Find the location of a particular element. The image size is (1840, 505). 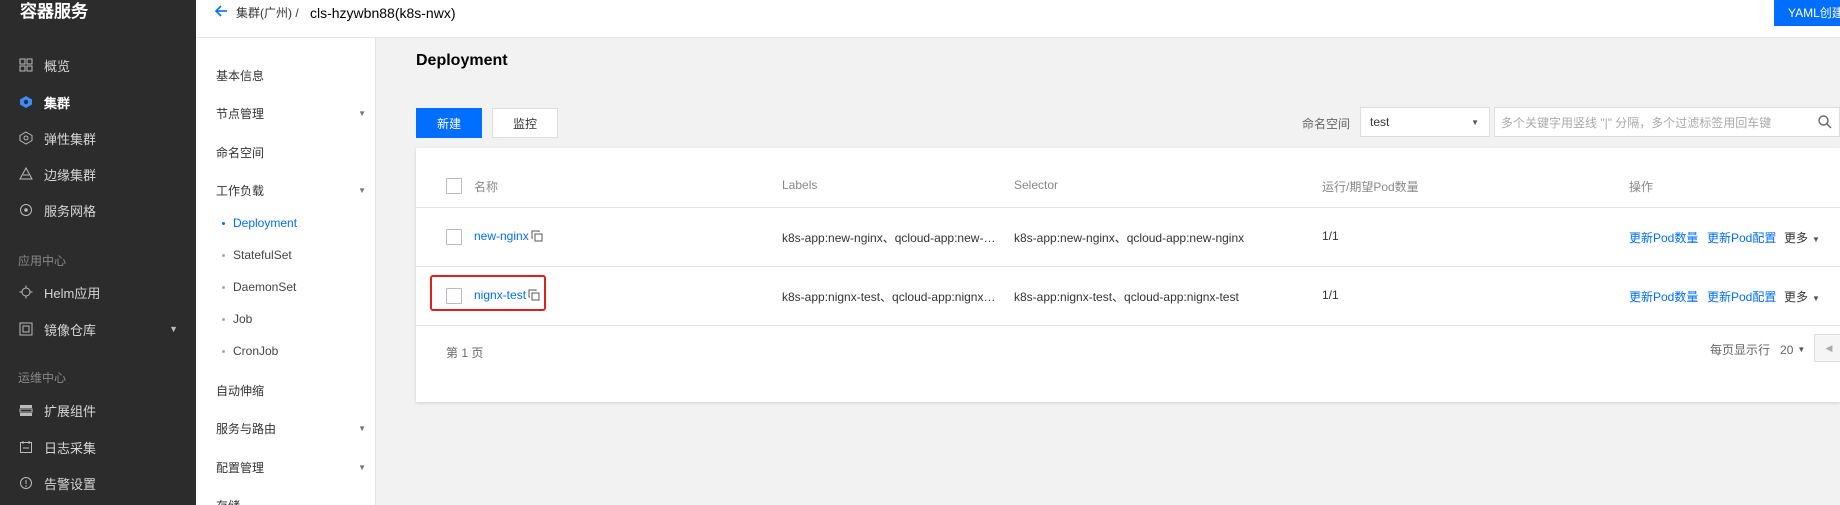

top-header: 集群(广州) / cls-hzywbn88(k8s-nwx) YAML创建资源 is located at coordinates (1018, 19).